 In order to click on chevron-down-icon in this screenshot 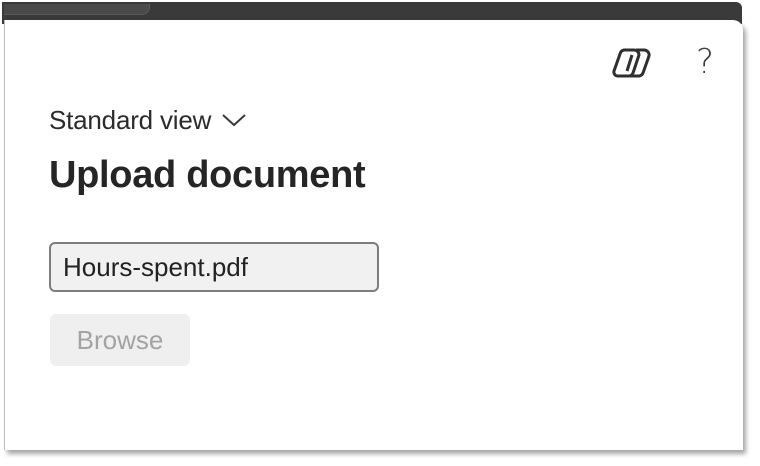, I will do `click(234, 120)`.